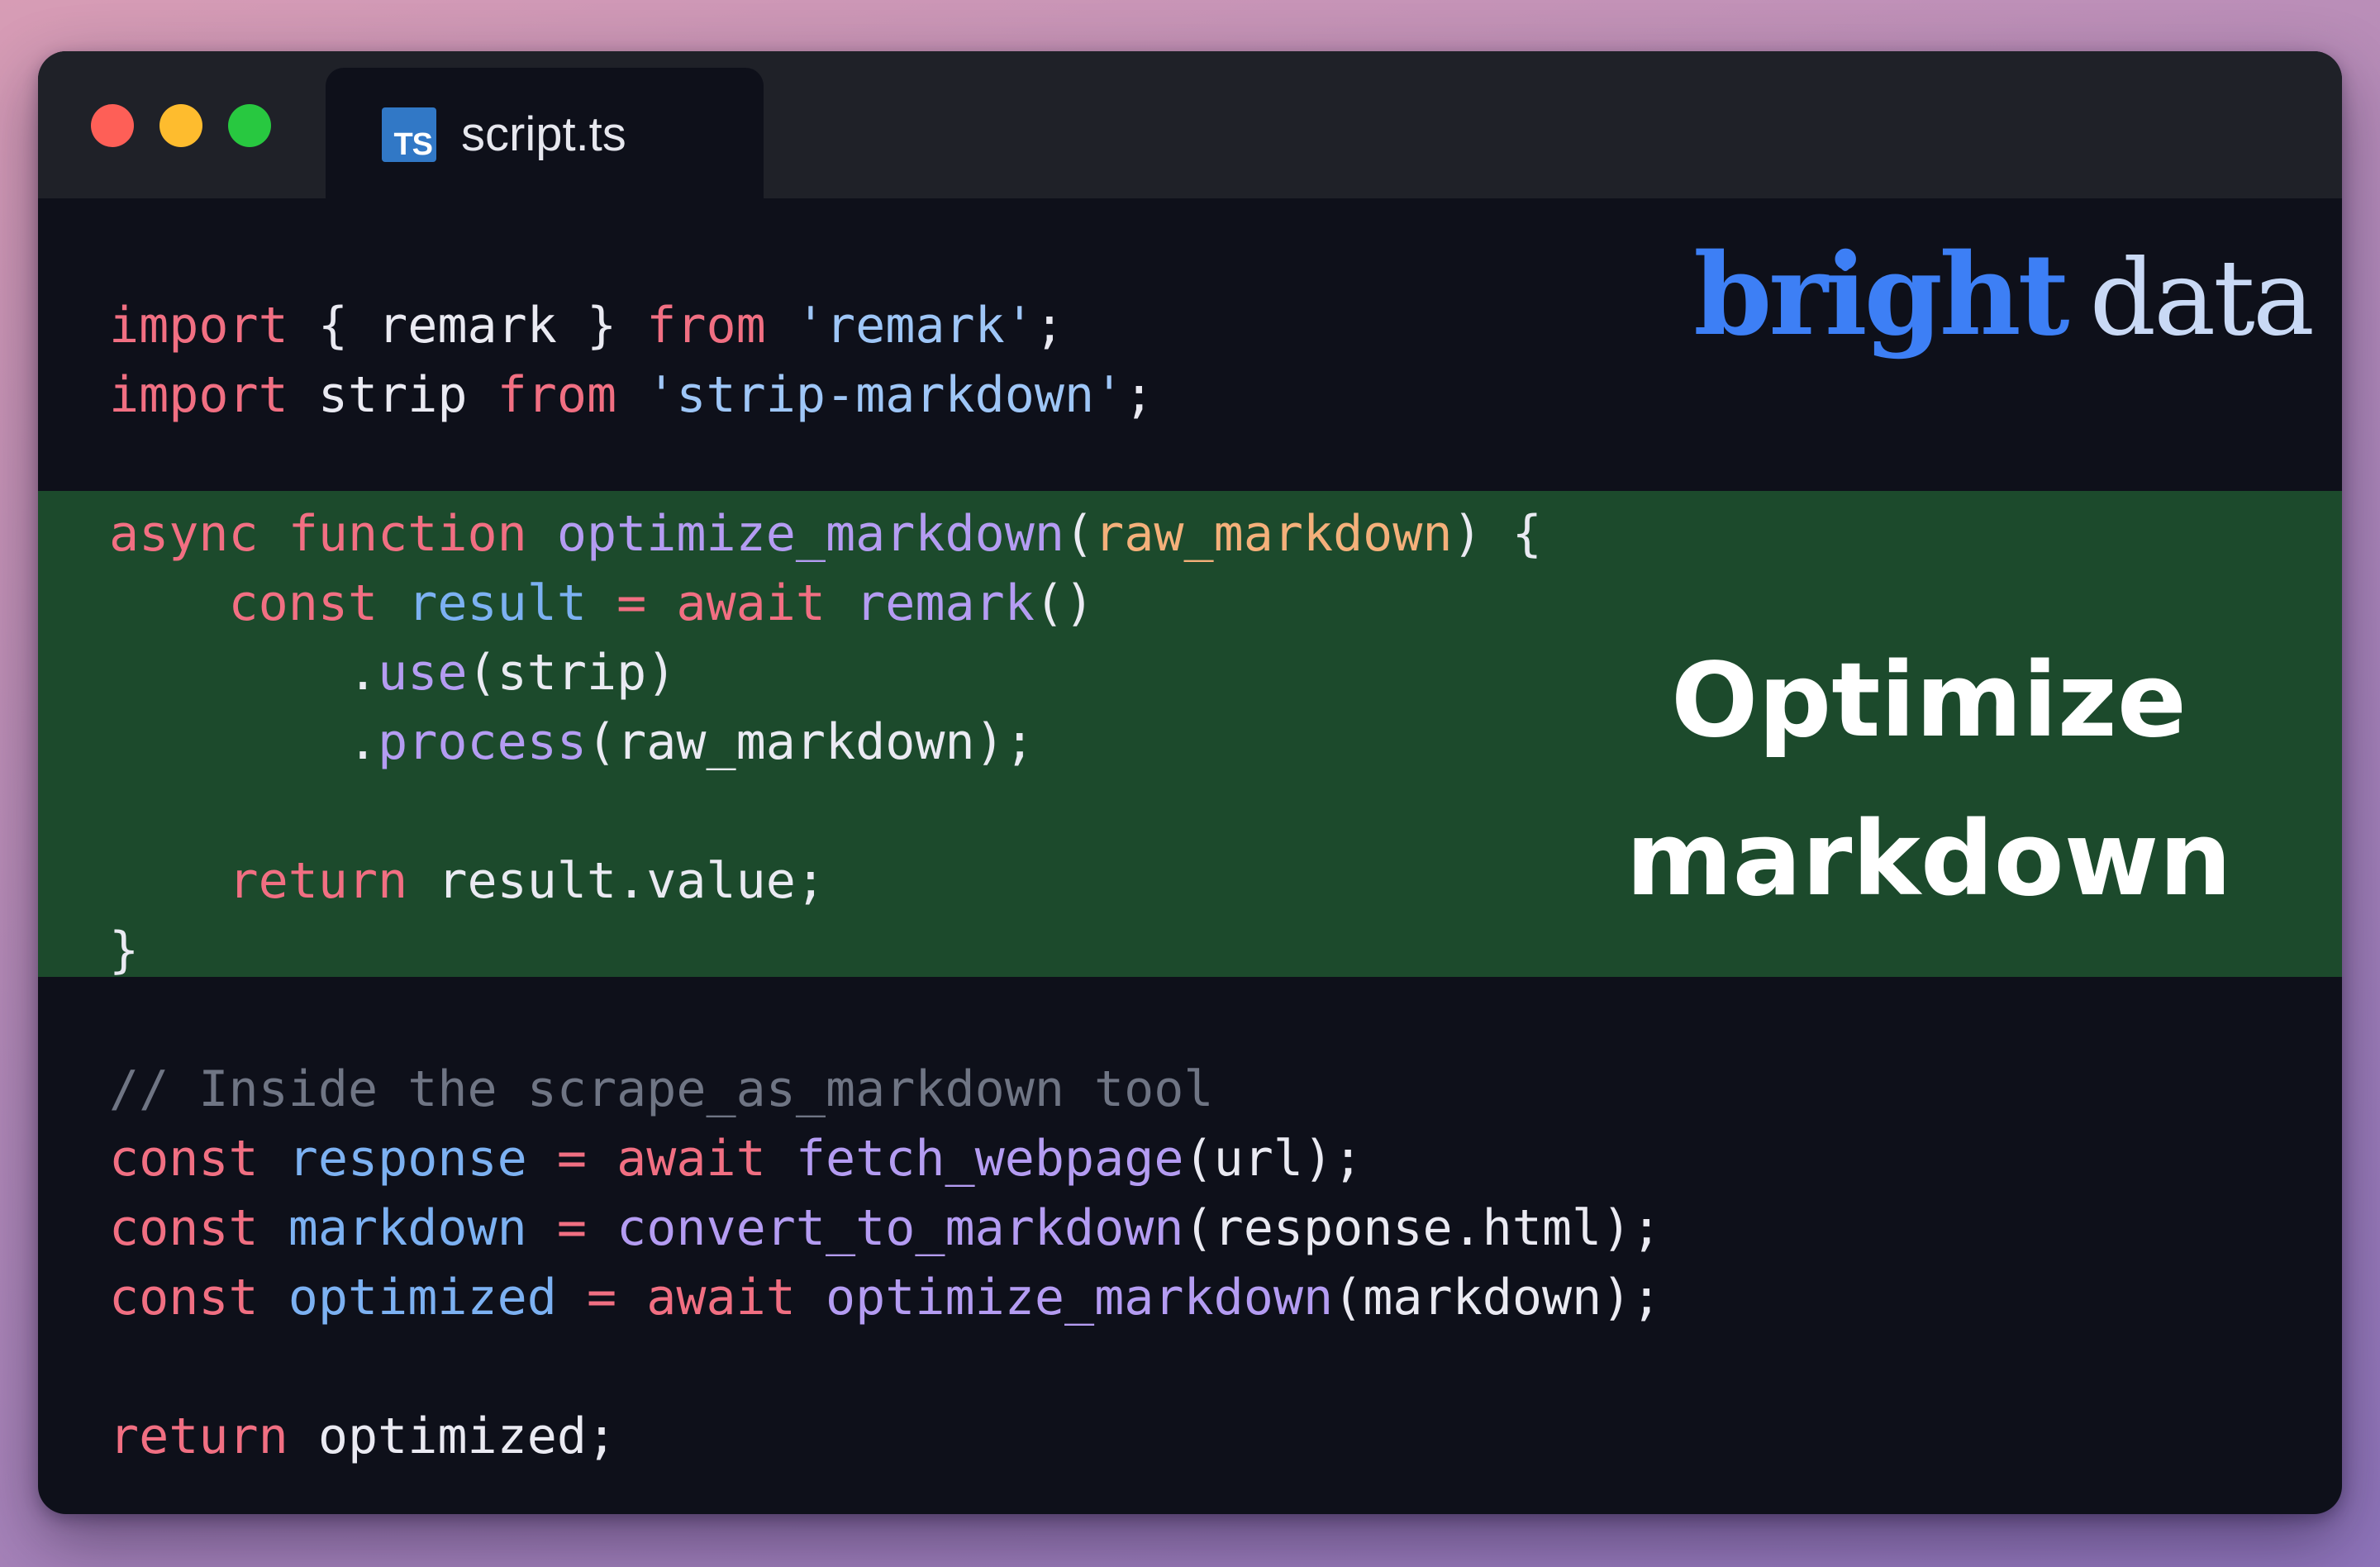 The image size is (2380, 1567). What do you see at coordinates (572, 673) in the screenshot?
I see `code-token-plain: (strip)` at bounding box center [572, 673].